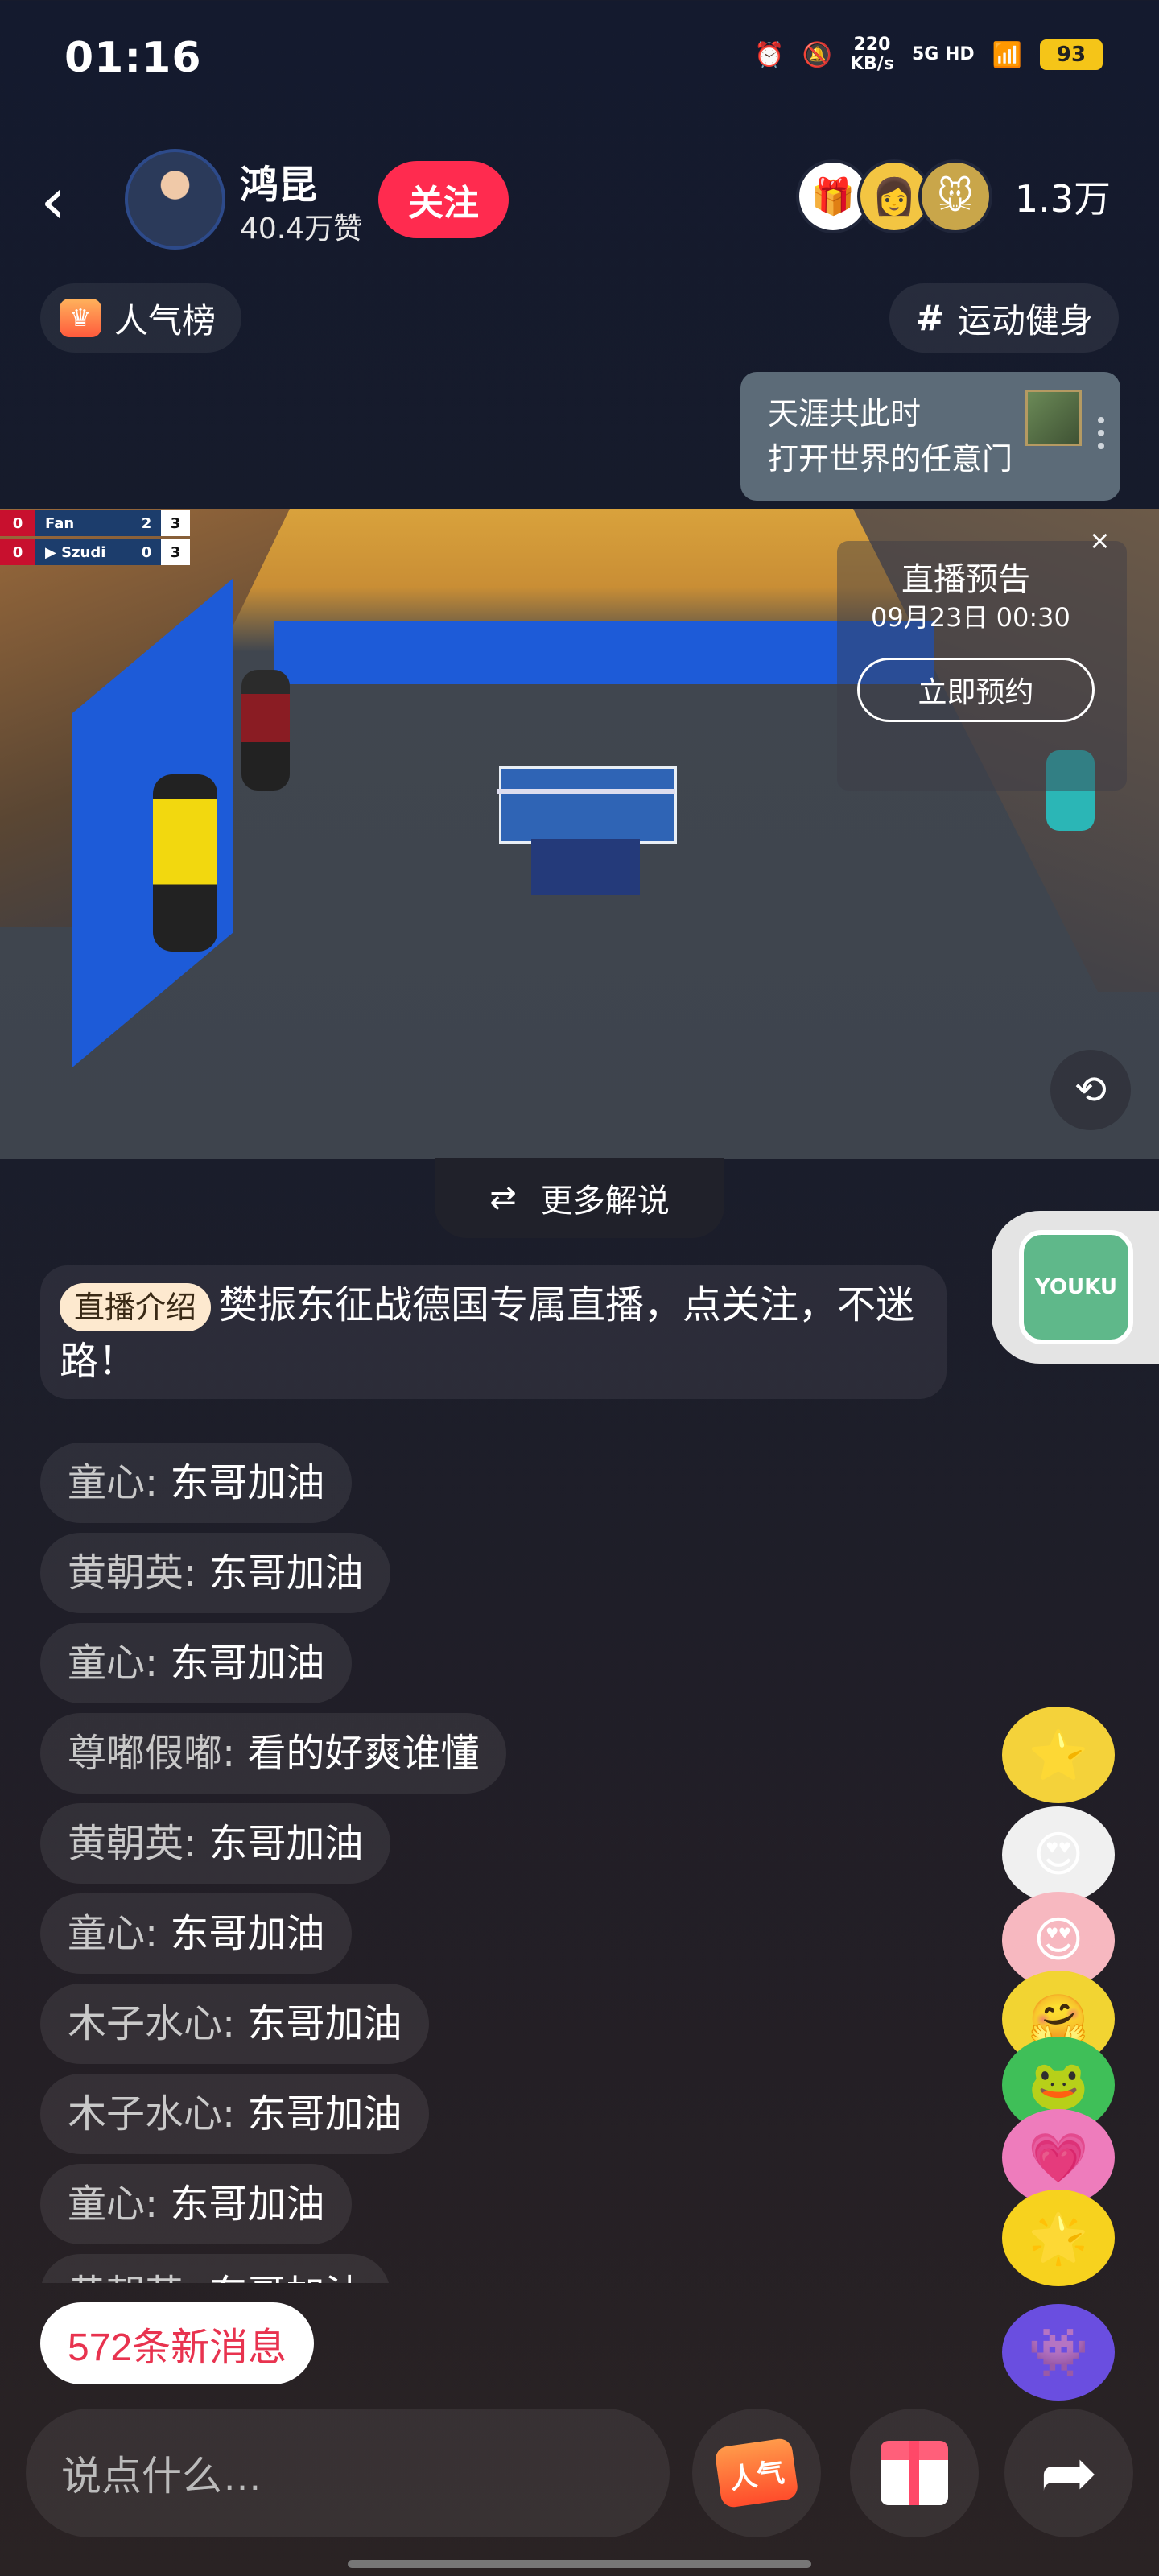 The width and height of the screenshot is (1159, 2576). I want to click on category-label: 运动健身, so click(1025, 320).